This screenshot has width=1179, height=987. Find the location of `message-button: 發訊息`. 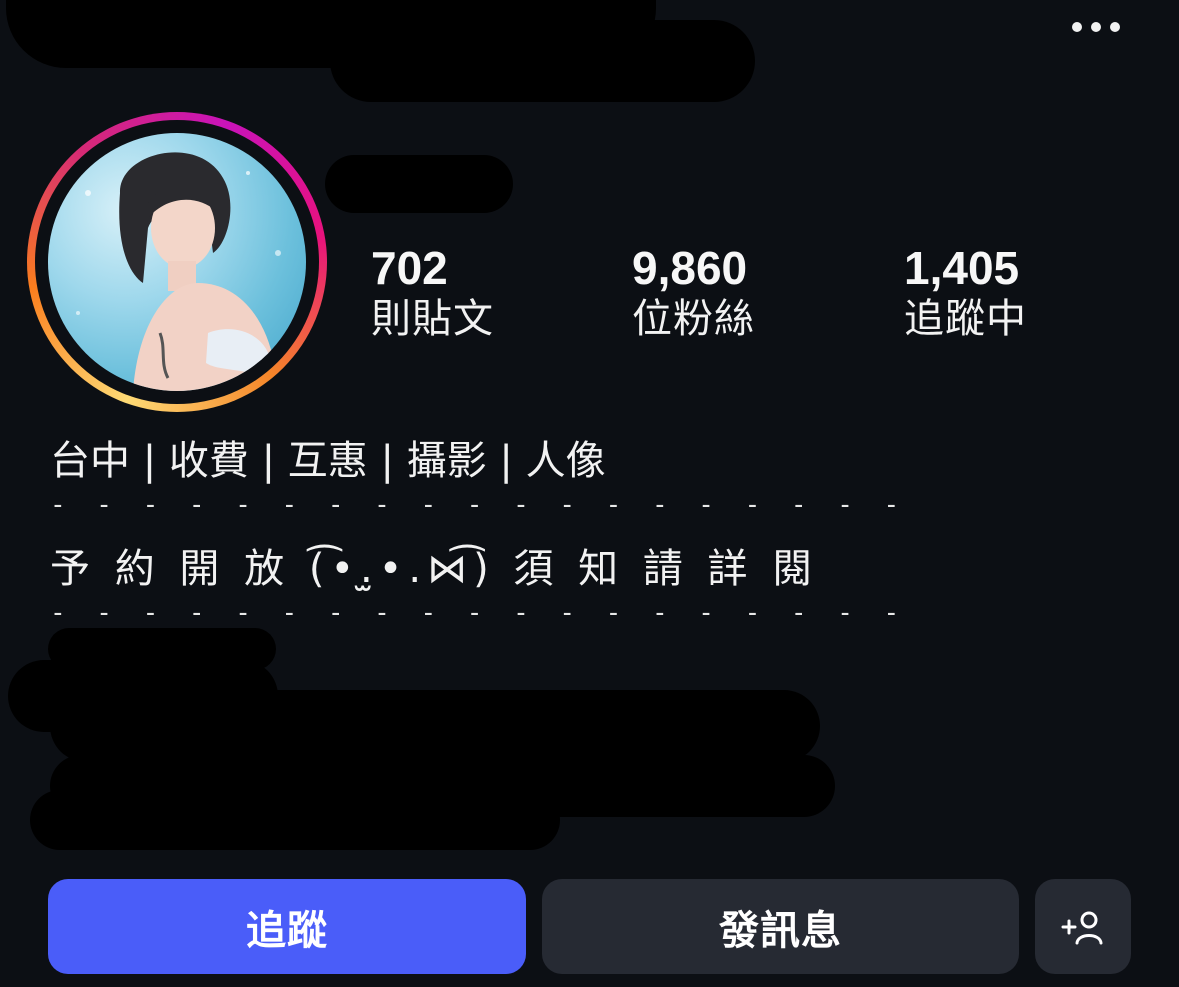

message-button: 發訊息 is located at coordinates (780, 926).